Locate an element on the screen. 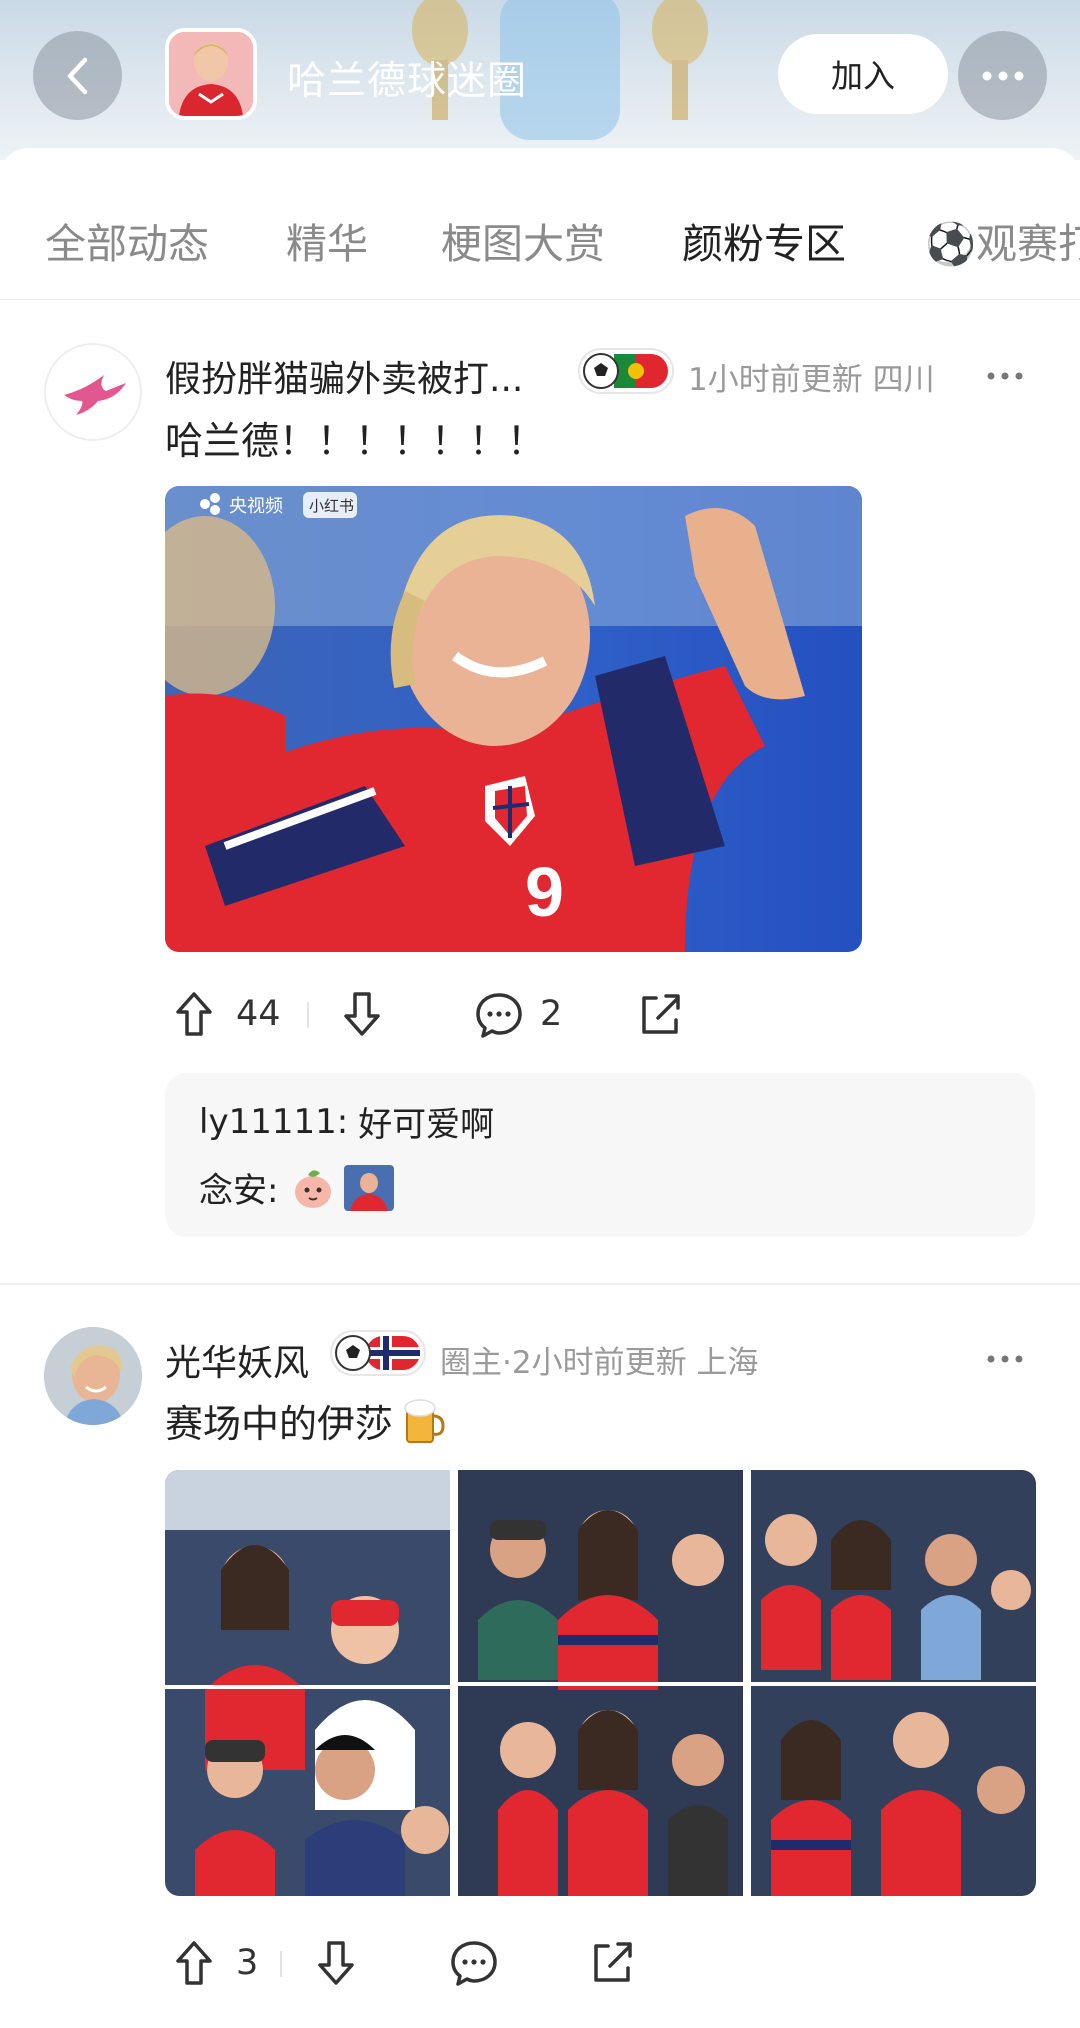 The width and height of the screenshot is (1080, 2028). comment-row-1: ly11111: 好可爱啊 is located at coordinates (346, 1121).